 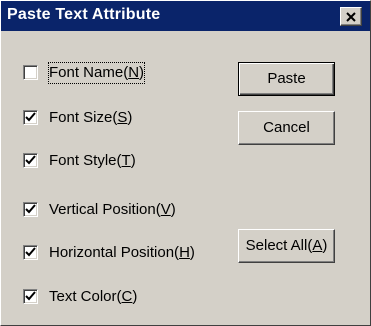 What do you see at coordinates (30, 72) in the screenshot?
I see `font-name-checkbox` at bounding box center [30, 72].